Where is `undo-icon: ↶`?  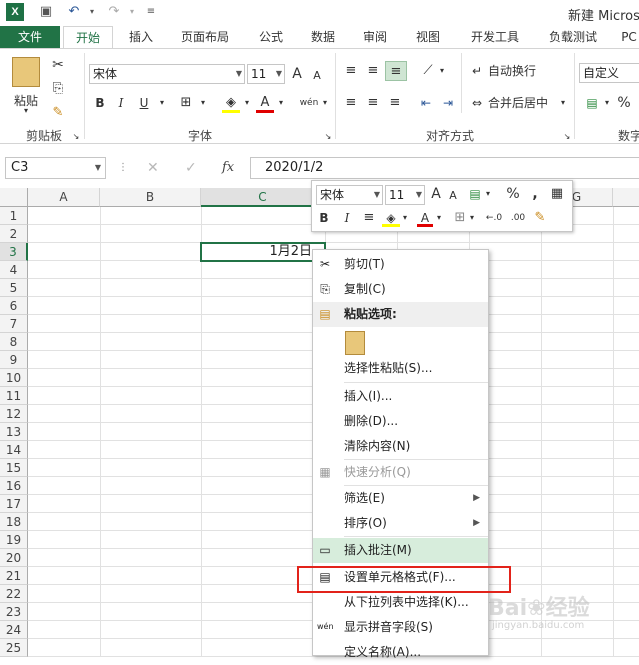 undo-icon: ↶ is located at coordinates (74, 12).